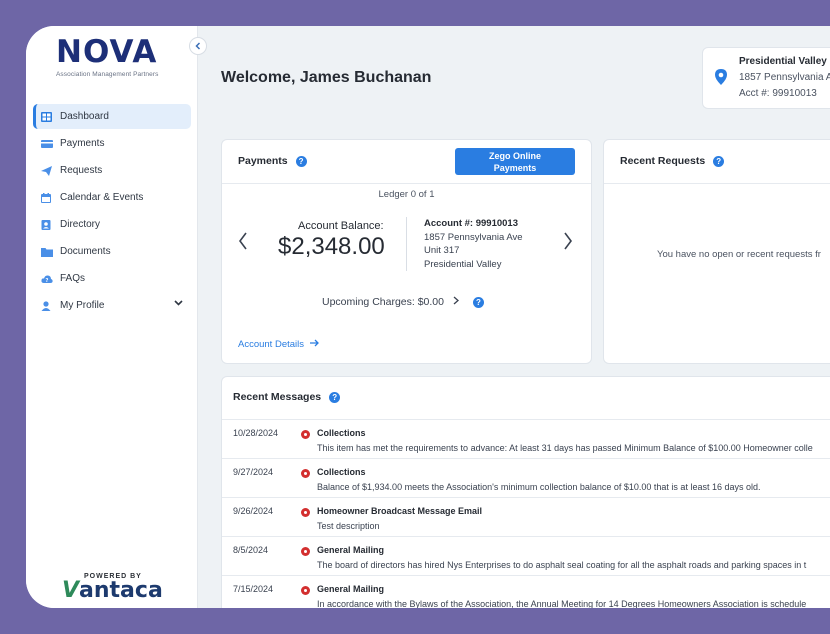 The image size is (830, 634). What do you see at coordinates (84, 116) in the screenshot?
I see `sidebar-item-label: Dashboard` at bounding box center [84, 116].